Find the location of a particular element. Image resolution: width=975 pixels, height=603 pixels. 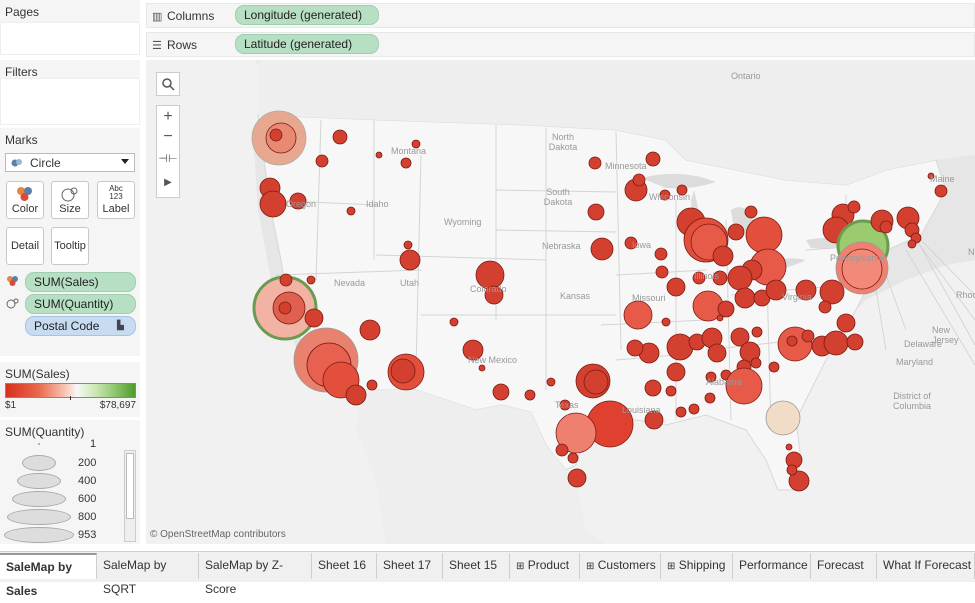

sales-color-pill: SUM(Sales) is located at coordinates (80, 282).